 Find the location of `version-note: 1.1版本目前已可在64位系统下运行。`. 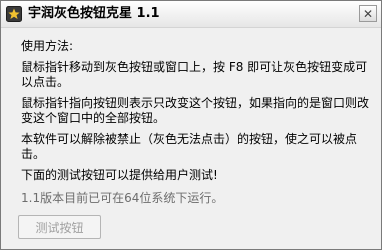

version-note: 1.1版本目前已可在64位系统下运行。 is located at coordinates (122, 198).